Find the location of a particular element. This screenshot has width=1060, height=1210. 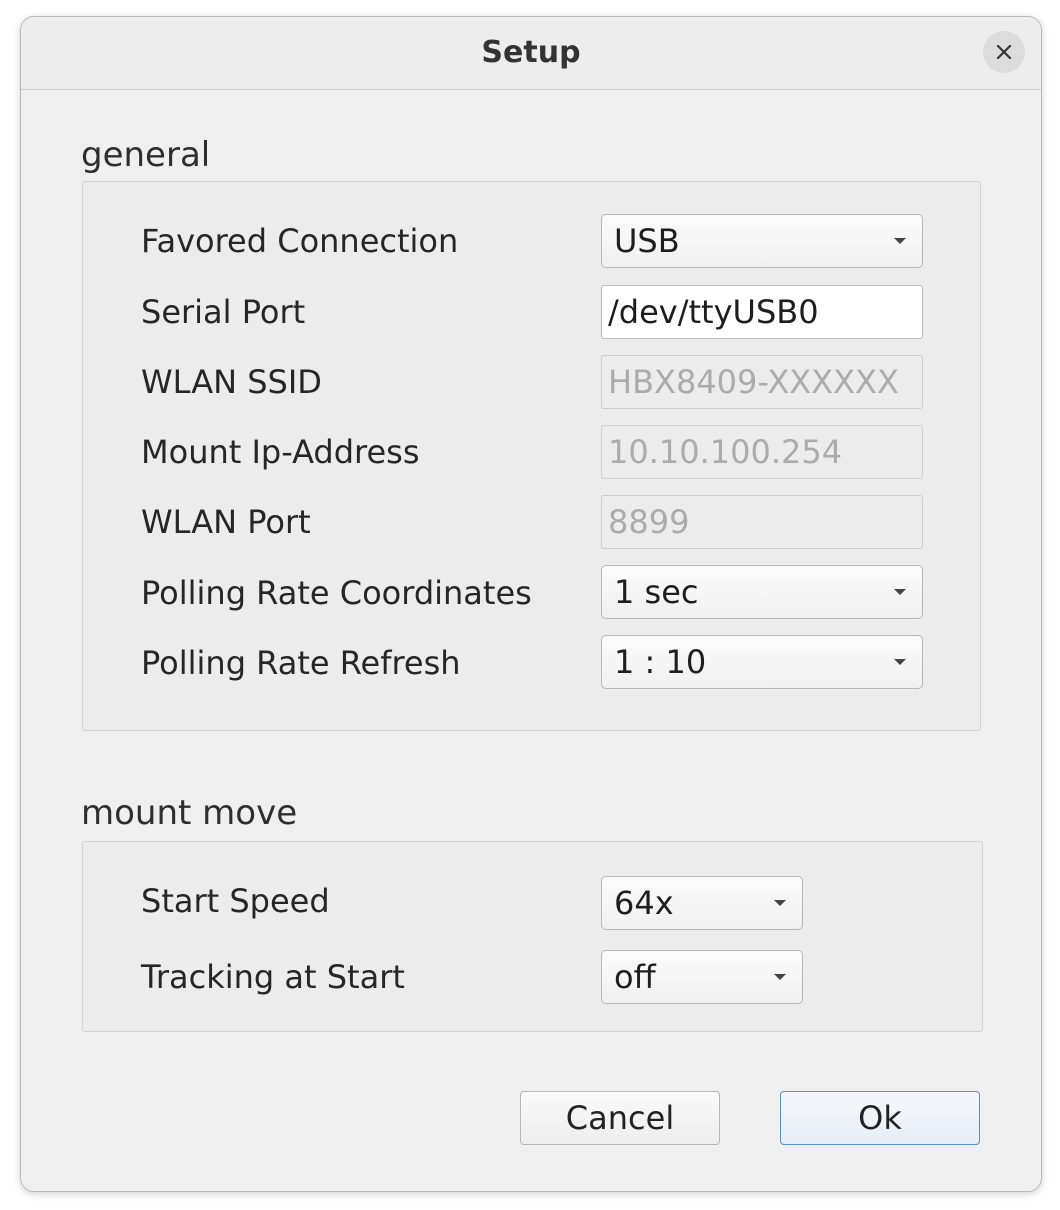

serial-port-label: Serial Port is located at coordinates (223, 312).